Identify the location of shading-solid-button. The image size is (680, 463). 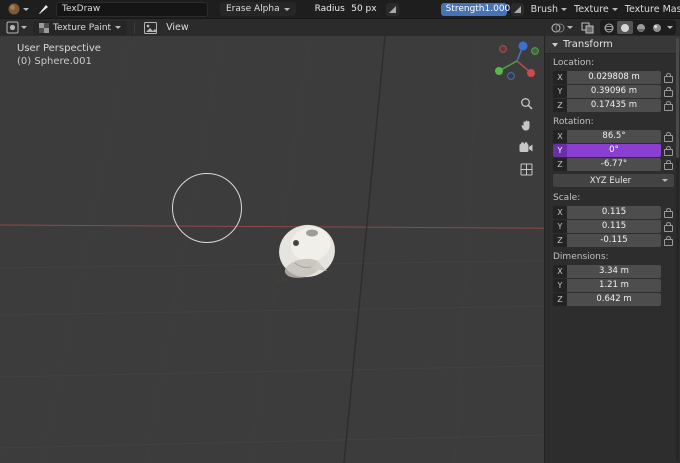
(625, 27).